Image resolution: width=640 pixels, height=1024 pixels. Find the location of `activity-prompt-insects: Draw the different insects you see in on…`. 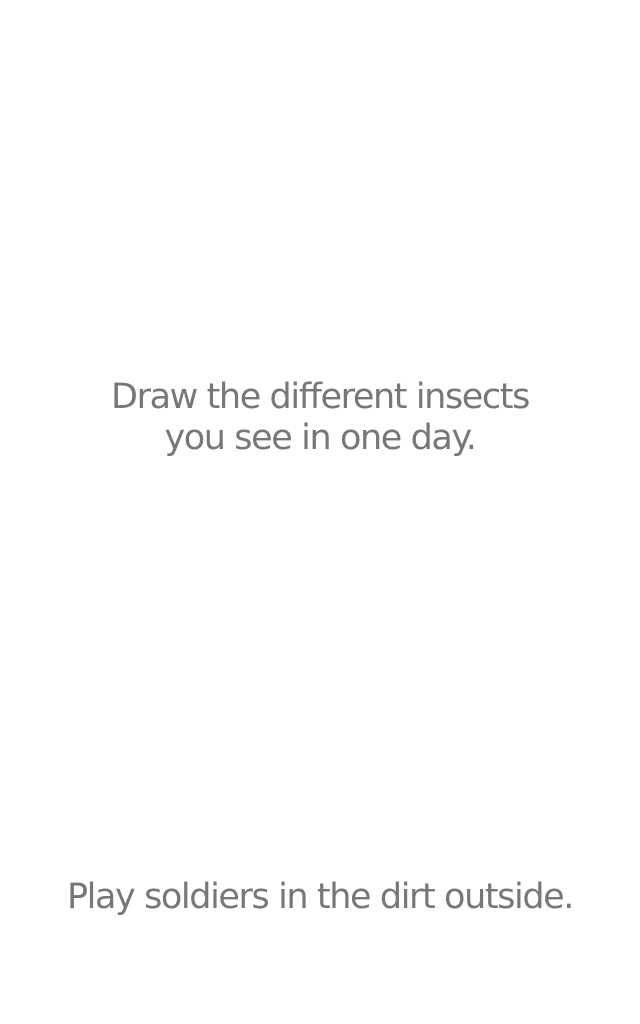

activity-prompt-insects: Draw the different insects you see in on… is located at coordinates (320, 418).